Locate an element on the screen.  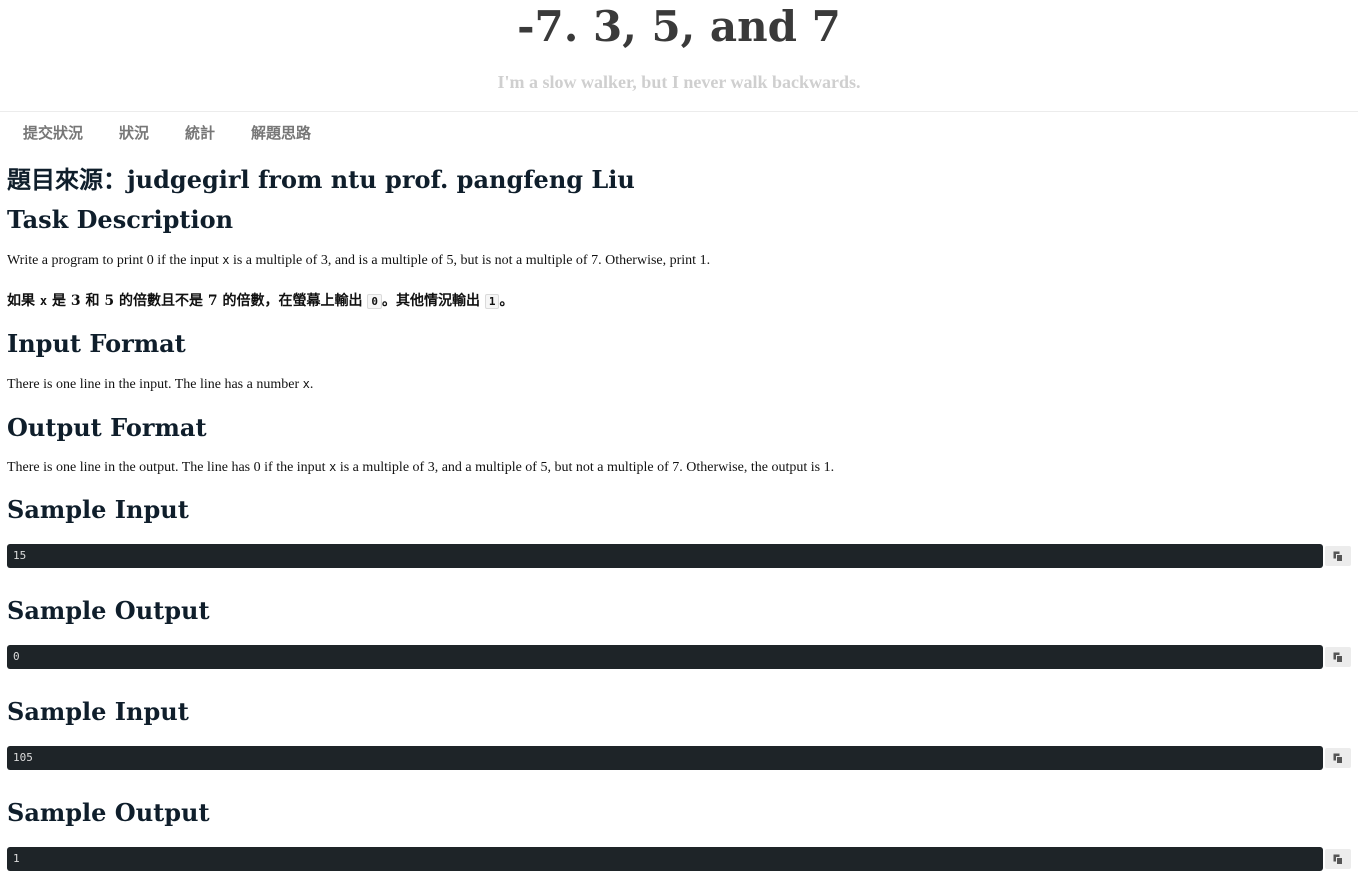
sample-output-block: 0 is located at coordinates (679, 658).